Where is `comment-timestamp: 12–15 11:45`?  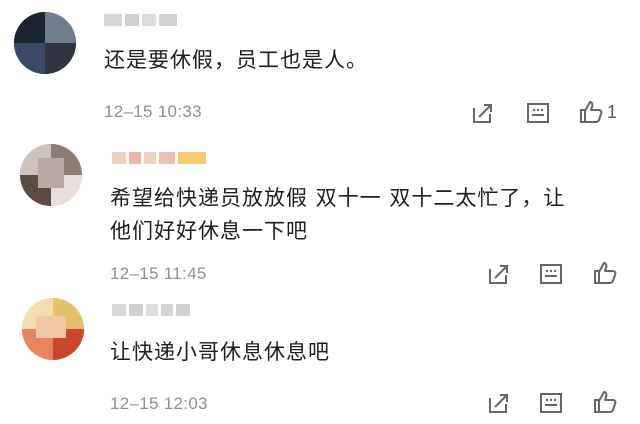 comment-timestamp: 12–15 11:45 is located at coordinates (158, 273).